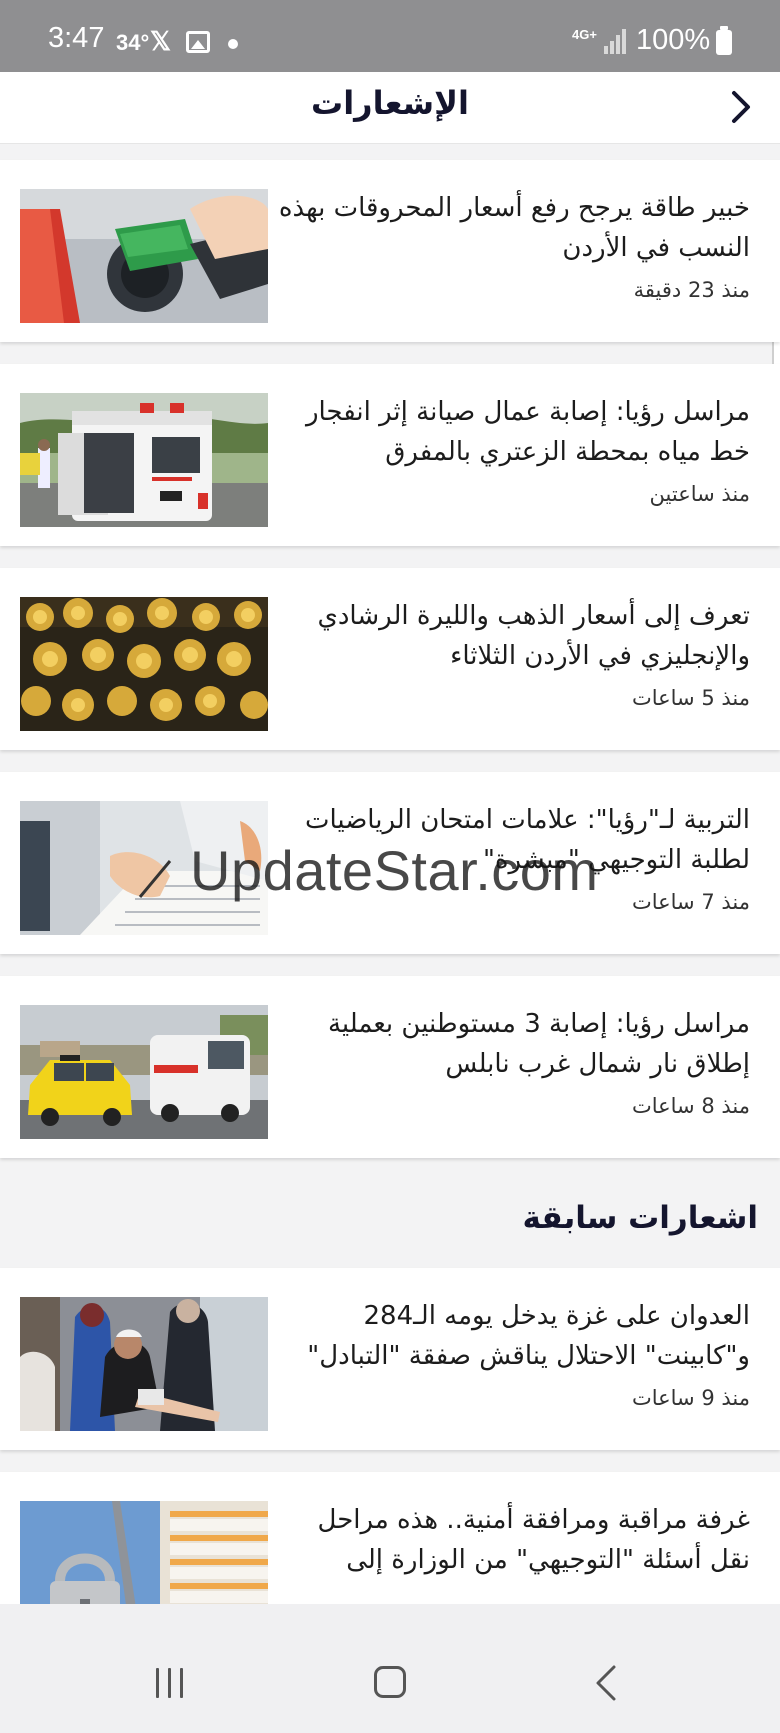  What do you see at coordinates (673, 40) in the screenshot?
I see `battery-percentage: 100%` at bounding box center [673, 40].